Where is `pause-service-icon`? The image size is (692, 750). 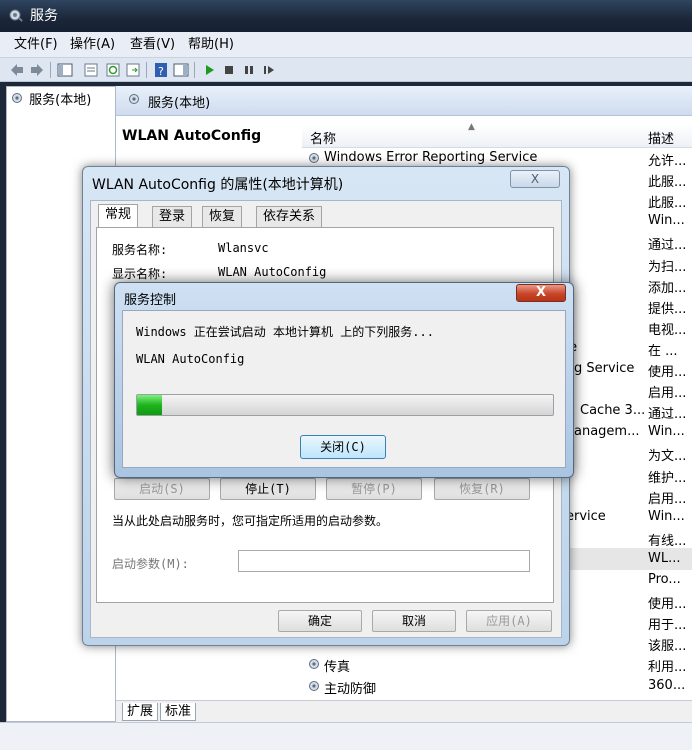
pause-service-icon is located at coordinates (249, 70).